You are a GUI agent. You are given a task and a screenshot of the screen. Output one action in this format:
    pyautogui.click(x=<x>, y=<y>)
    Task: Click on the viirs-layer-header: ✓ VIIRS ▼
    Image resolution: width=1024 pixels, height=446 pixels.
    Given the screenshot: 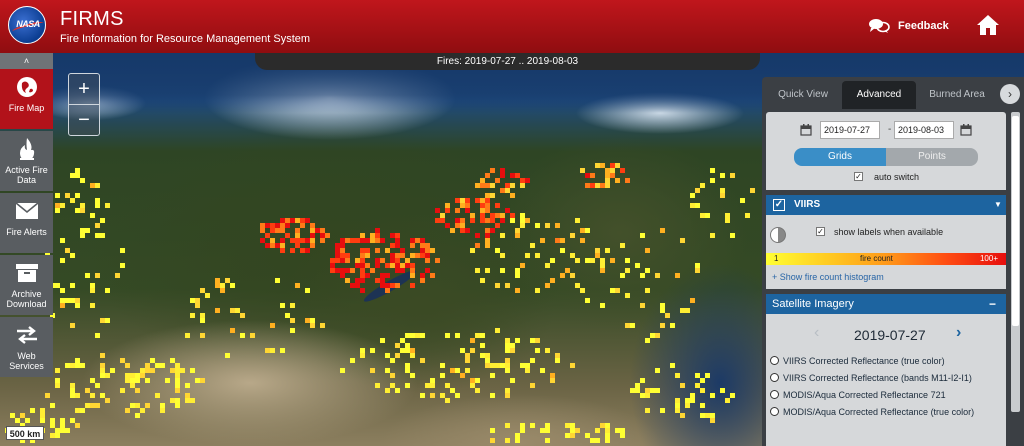 What is the action you would take?
    pyautogui.click(x=886, y=205)
    